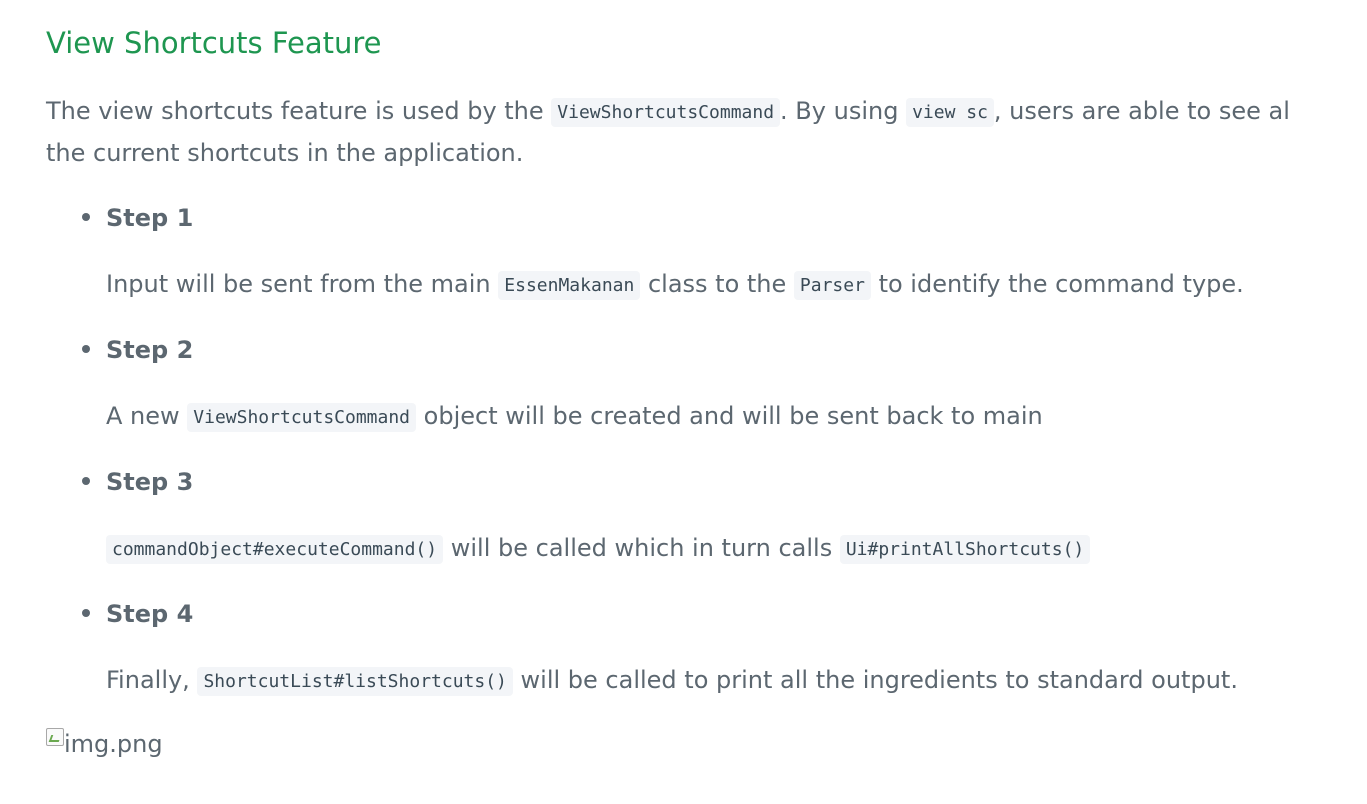 This screenshot has width=1367, height=804. What do you see at coordinates (569, 285) in the screenshot?
I see `inline-code: EssenMakanan` at bounding box center [569, 285].